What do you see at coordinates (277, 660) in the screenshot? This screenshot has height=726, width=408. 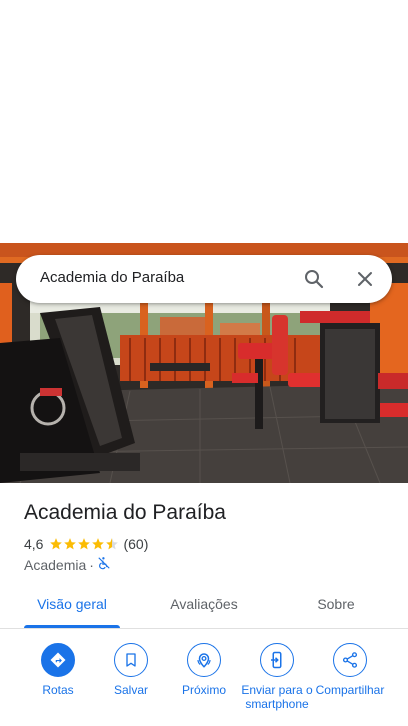 I see `send-to-phone-icon` at bounding box center [277, 660].